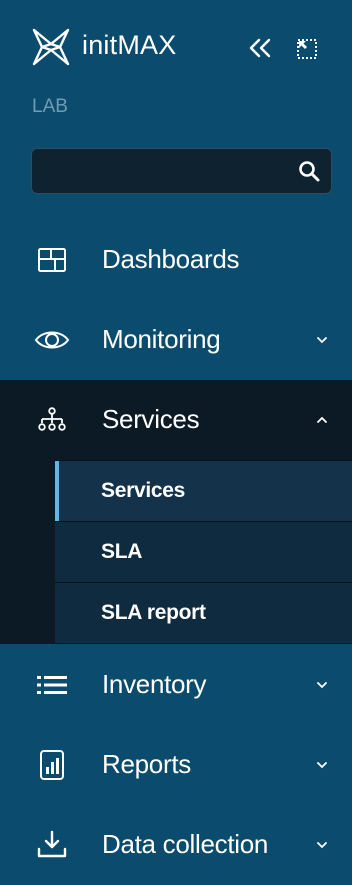 This screenshot has height=885, width=352. Describe the element at coordinates (153, 612) in the screenshot. I see `submenu-label-sla-report: SLA report` at that location.